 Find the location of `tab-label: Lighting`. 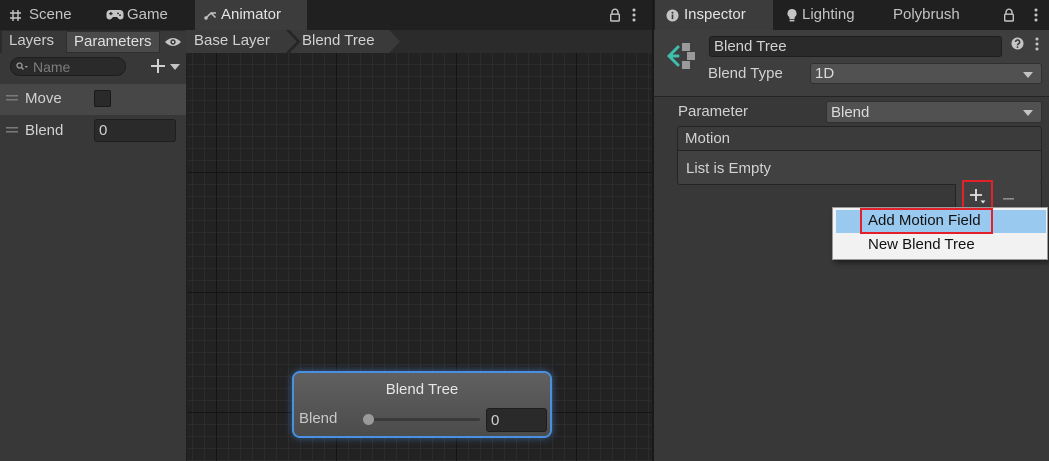

tab-label: Lighting is located at coordinates (828, 14).